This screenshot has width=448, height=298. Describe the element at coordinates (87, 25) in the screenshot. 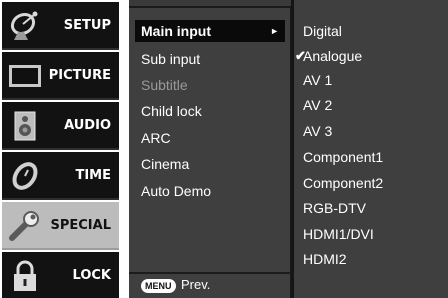

I see `menu-label: SETUP` at that location.